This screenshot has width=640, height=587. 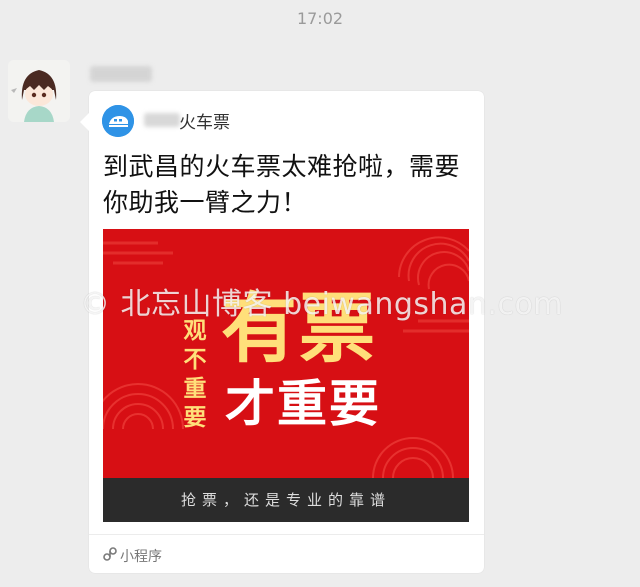 What do you see at coordinates (39, 91) in the screenshot?
I see `avatar` at bounding box center [39, 91].